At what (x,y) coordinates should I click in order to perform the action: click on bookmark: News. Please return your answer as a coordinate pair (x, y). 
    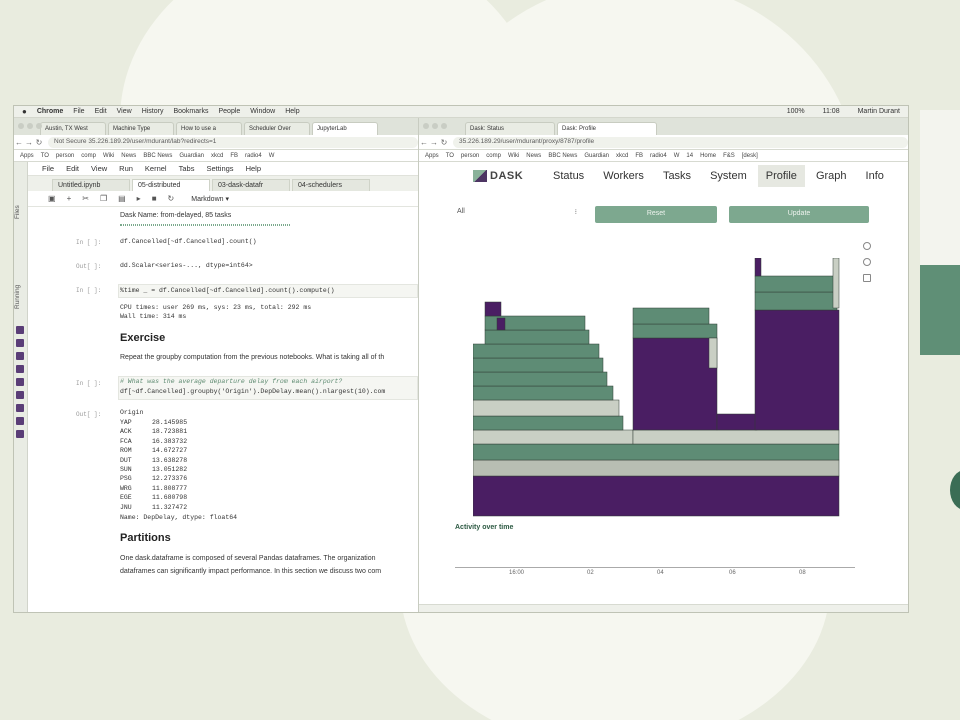
    Looking at the image, I should click on (533, 156).